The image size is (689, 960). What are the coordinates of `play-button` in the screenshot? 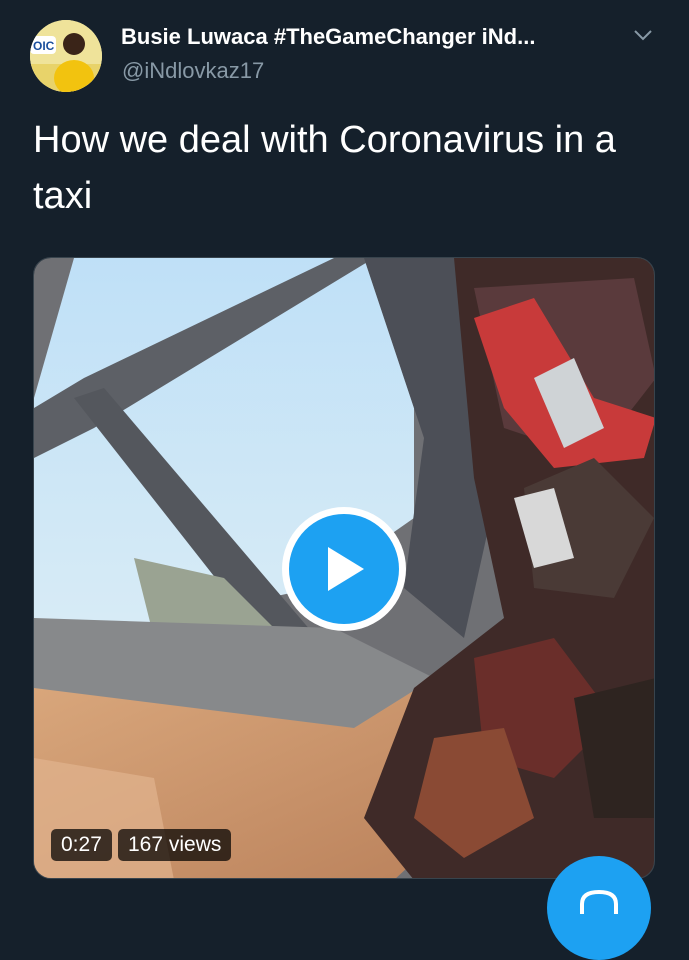 It's located at (344, 569).